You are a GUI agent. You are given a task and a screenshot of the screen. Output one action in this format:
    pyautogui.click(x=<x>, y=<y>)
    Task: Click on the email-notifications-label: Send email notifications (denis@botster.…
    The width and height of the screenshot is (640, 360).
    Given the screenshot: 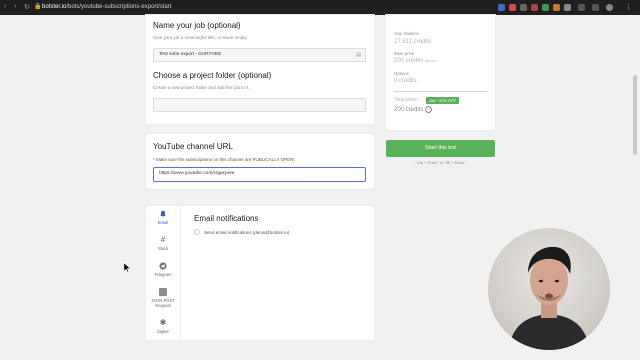 What is the action you would take?
    pyautogui.click(x=247, y=232)
    